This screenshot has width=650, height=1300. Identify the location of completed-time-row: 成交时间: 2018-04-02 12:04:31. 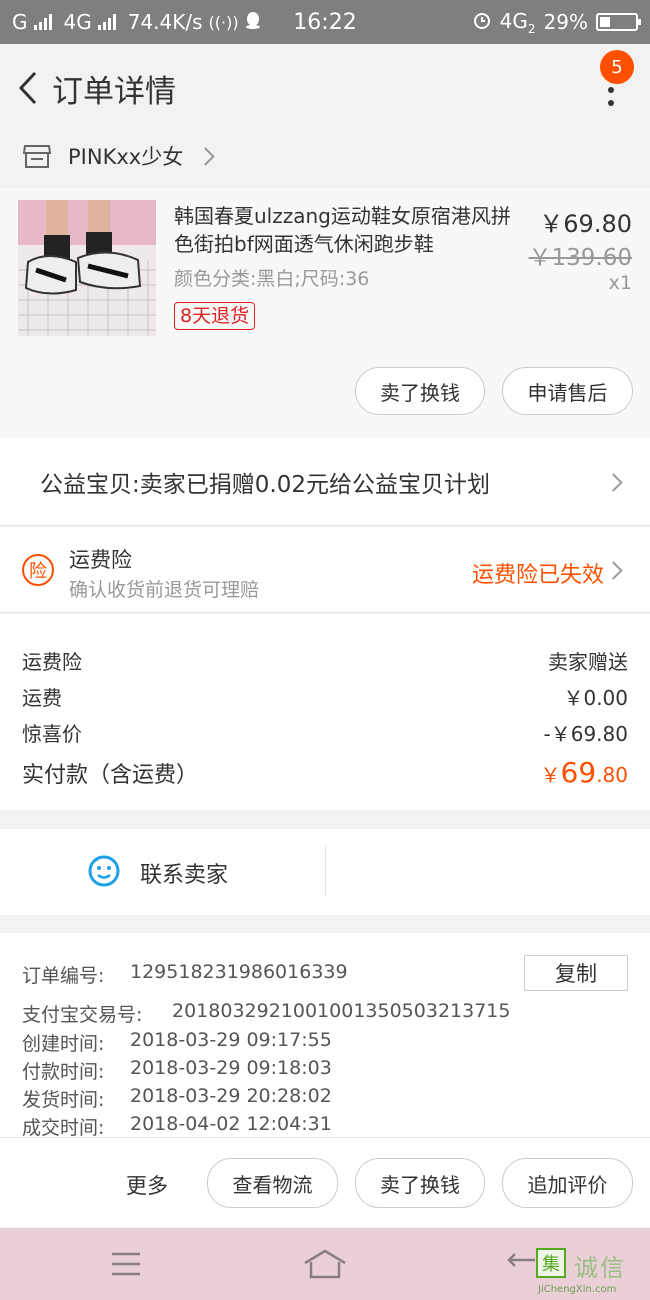
(177, 1126).